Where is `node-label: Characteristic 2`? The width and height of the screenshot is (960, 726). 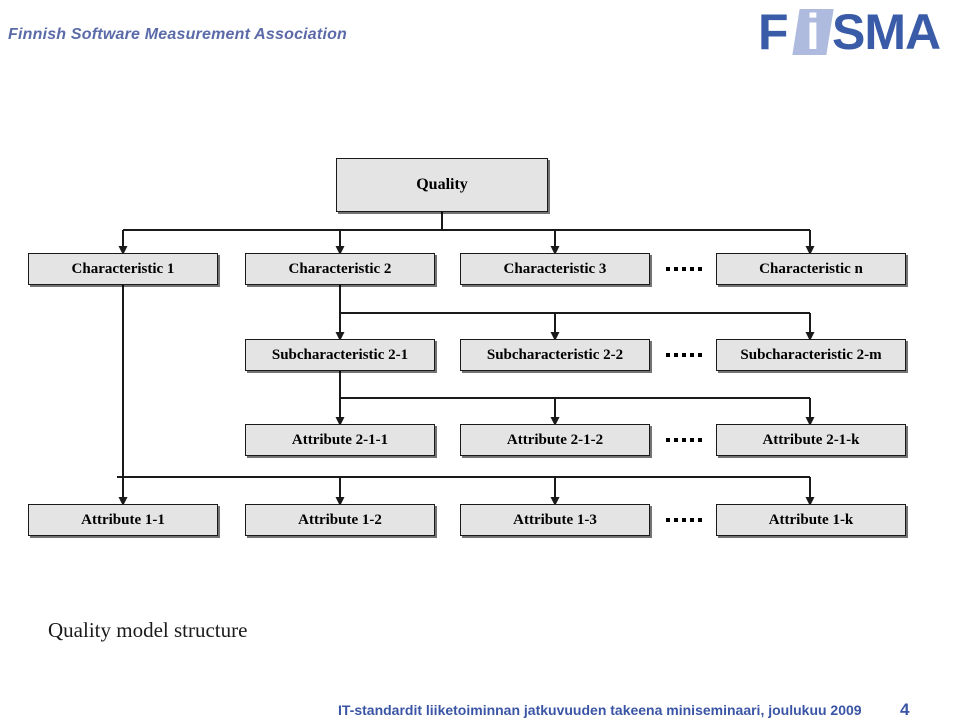 node-label: Characteristic 2 is located at coordinates (340, 268).